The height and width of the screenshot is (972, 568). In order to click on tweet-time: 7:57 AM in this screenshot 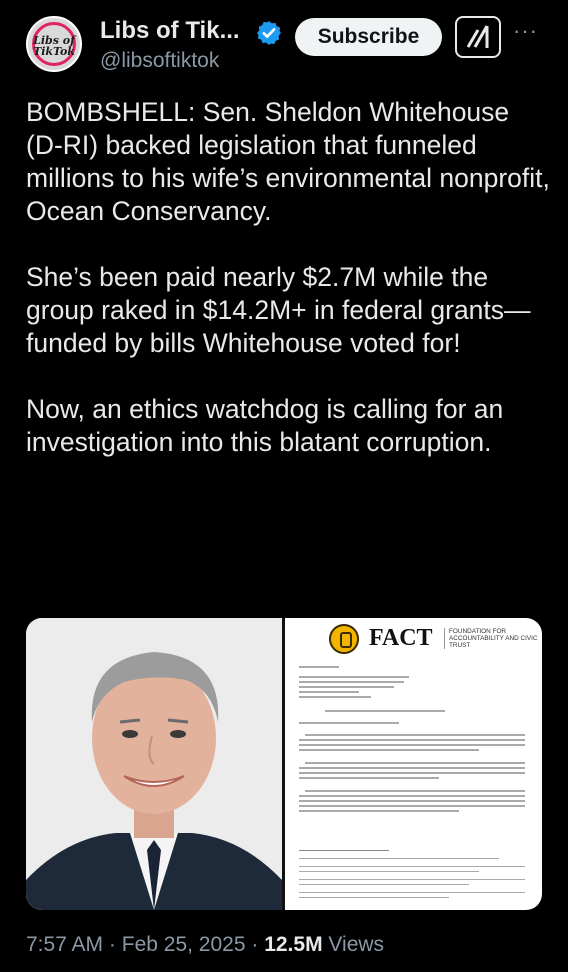, I will do `click(64, 944)`.